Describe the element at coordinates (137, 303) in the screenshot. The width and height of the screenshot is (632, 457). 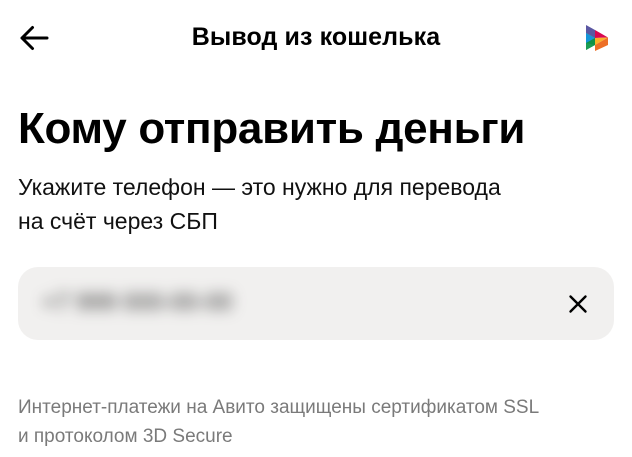
I see `phone-input-value: +7 999 000-00-00` at that location.